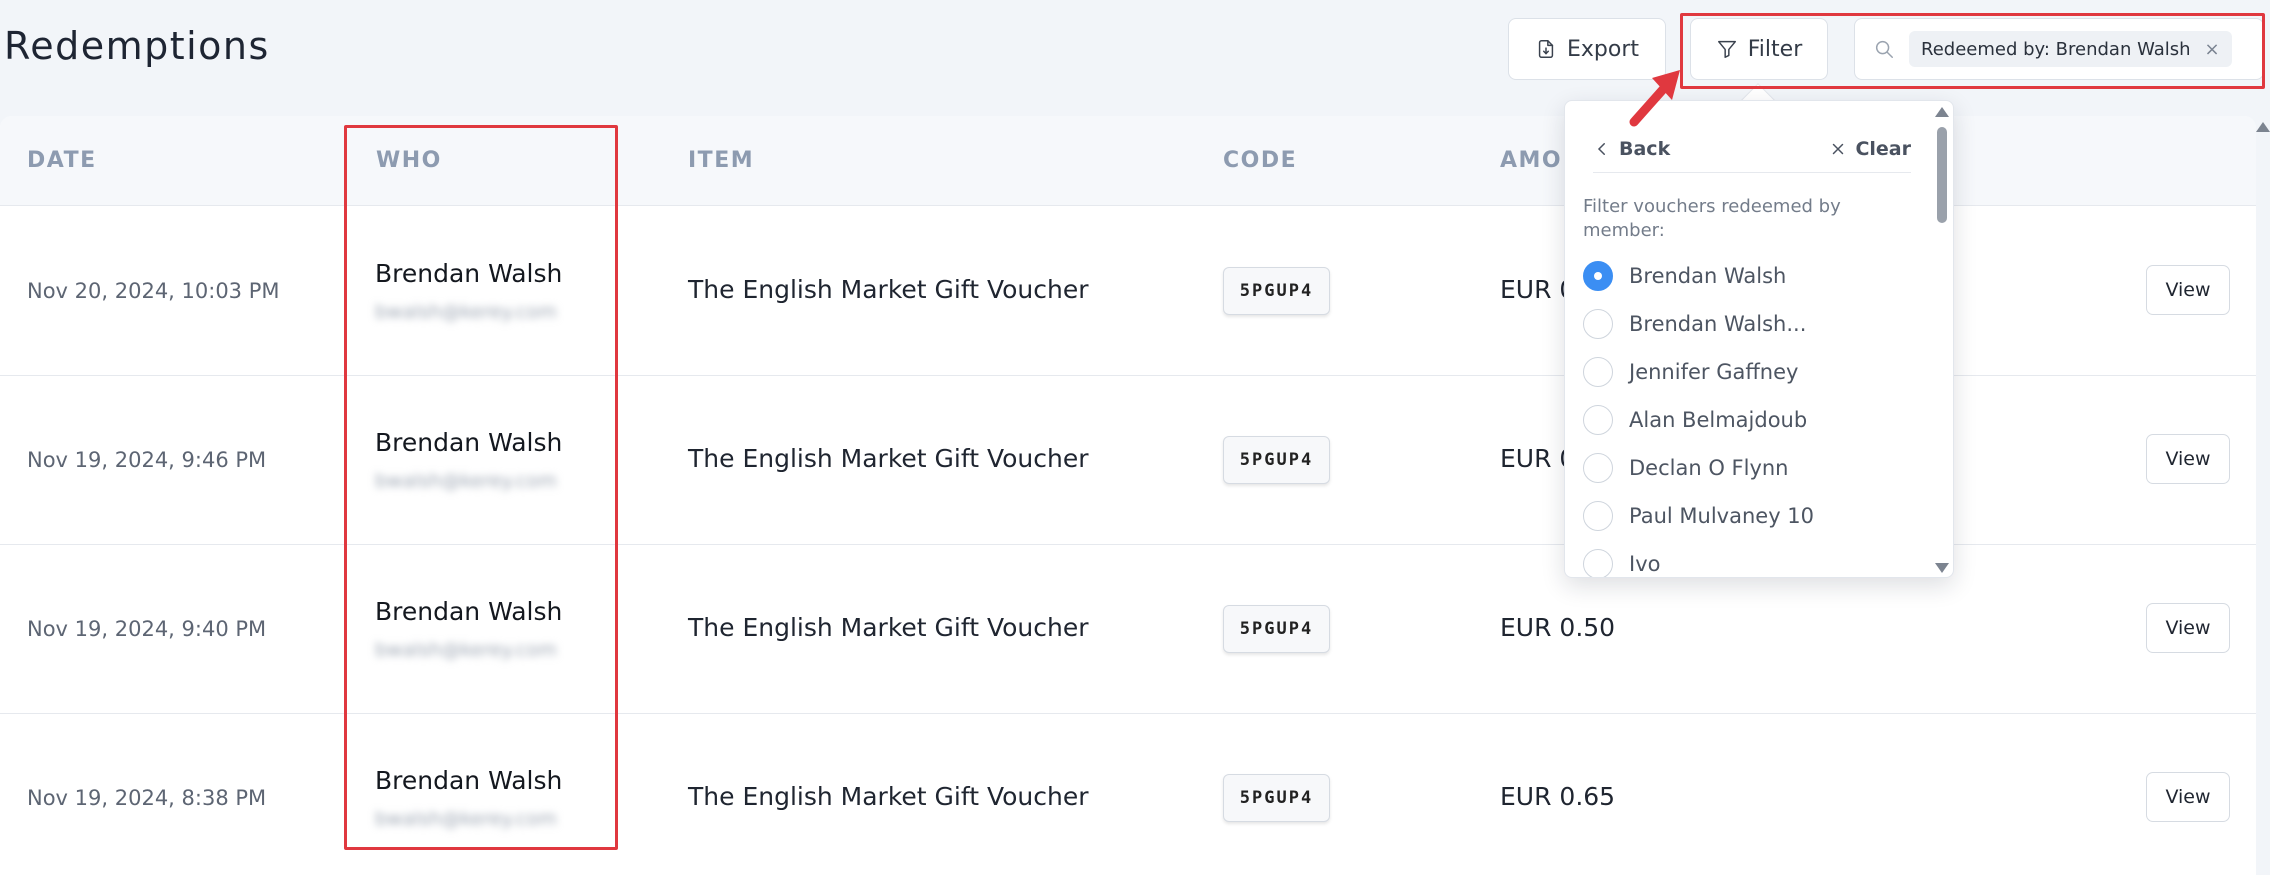 The height and width of the screenshot is (875, 2270). What do you see at coordinates (62, 160) in the screenshot?
I see `column-header-date: DATE` at bounding box center [62, 160].